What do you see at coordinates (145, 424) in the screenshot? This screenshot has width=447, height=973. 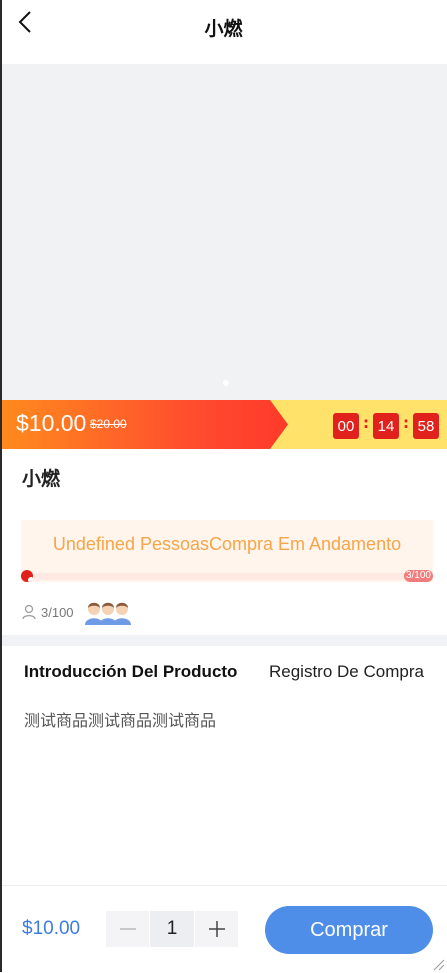 I see `price-panel: $10.00 $20.00` at bounding box center [145, 424].